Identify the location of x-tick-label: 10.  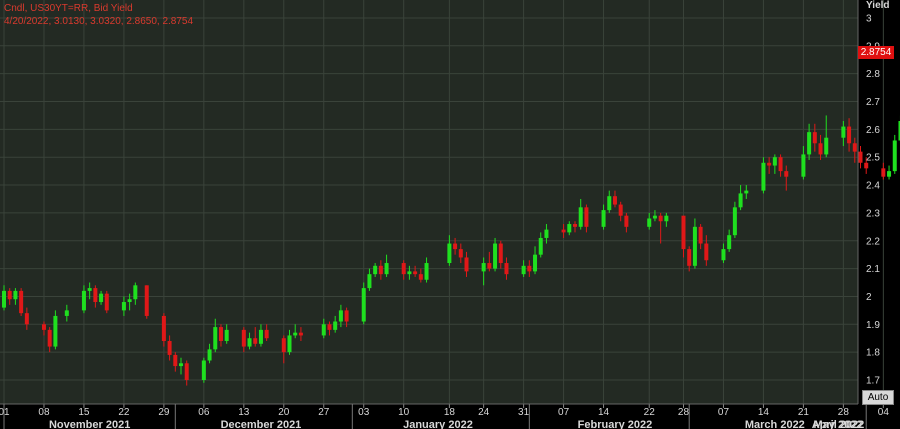
(404, 412).